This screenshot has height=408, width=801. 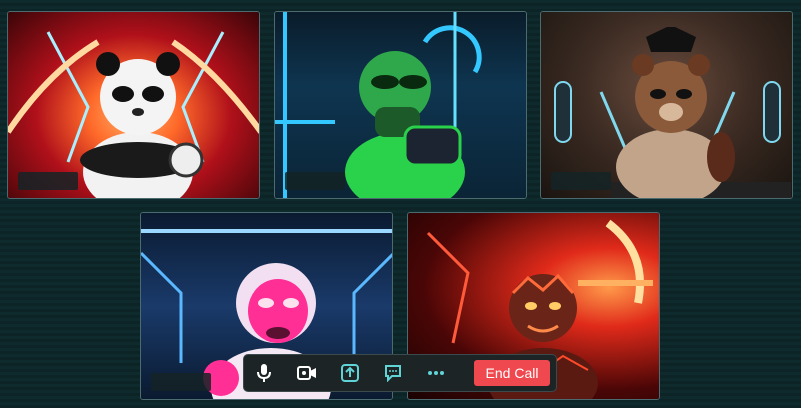 I want to click on share-screen-icon, so click(x=350, y=373).